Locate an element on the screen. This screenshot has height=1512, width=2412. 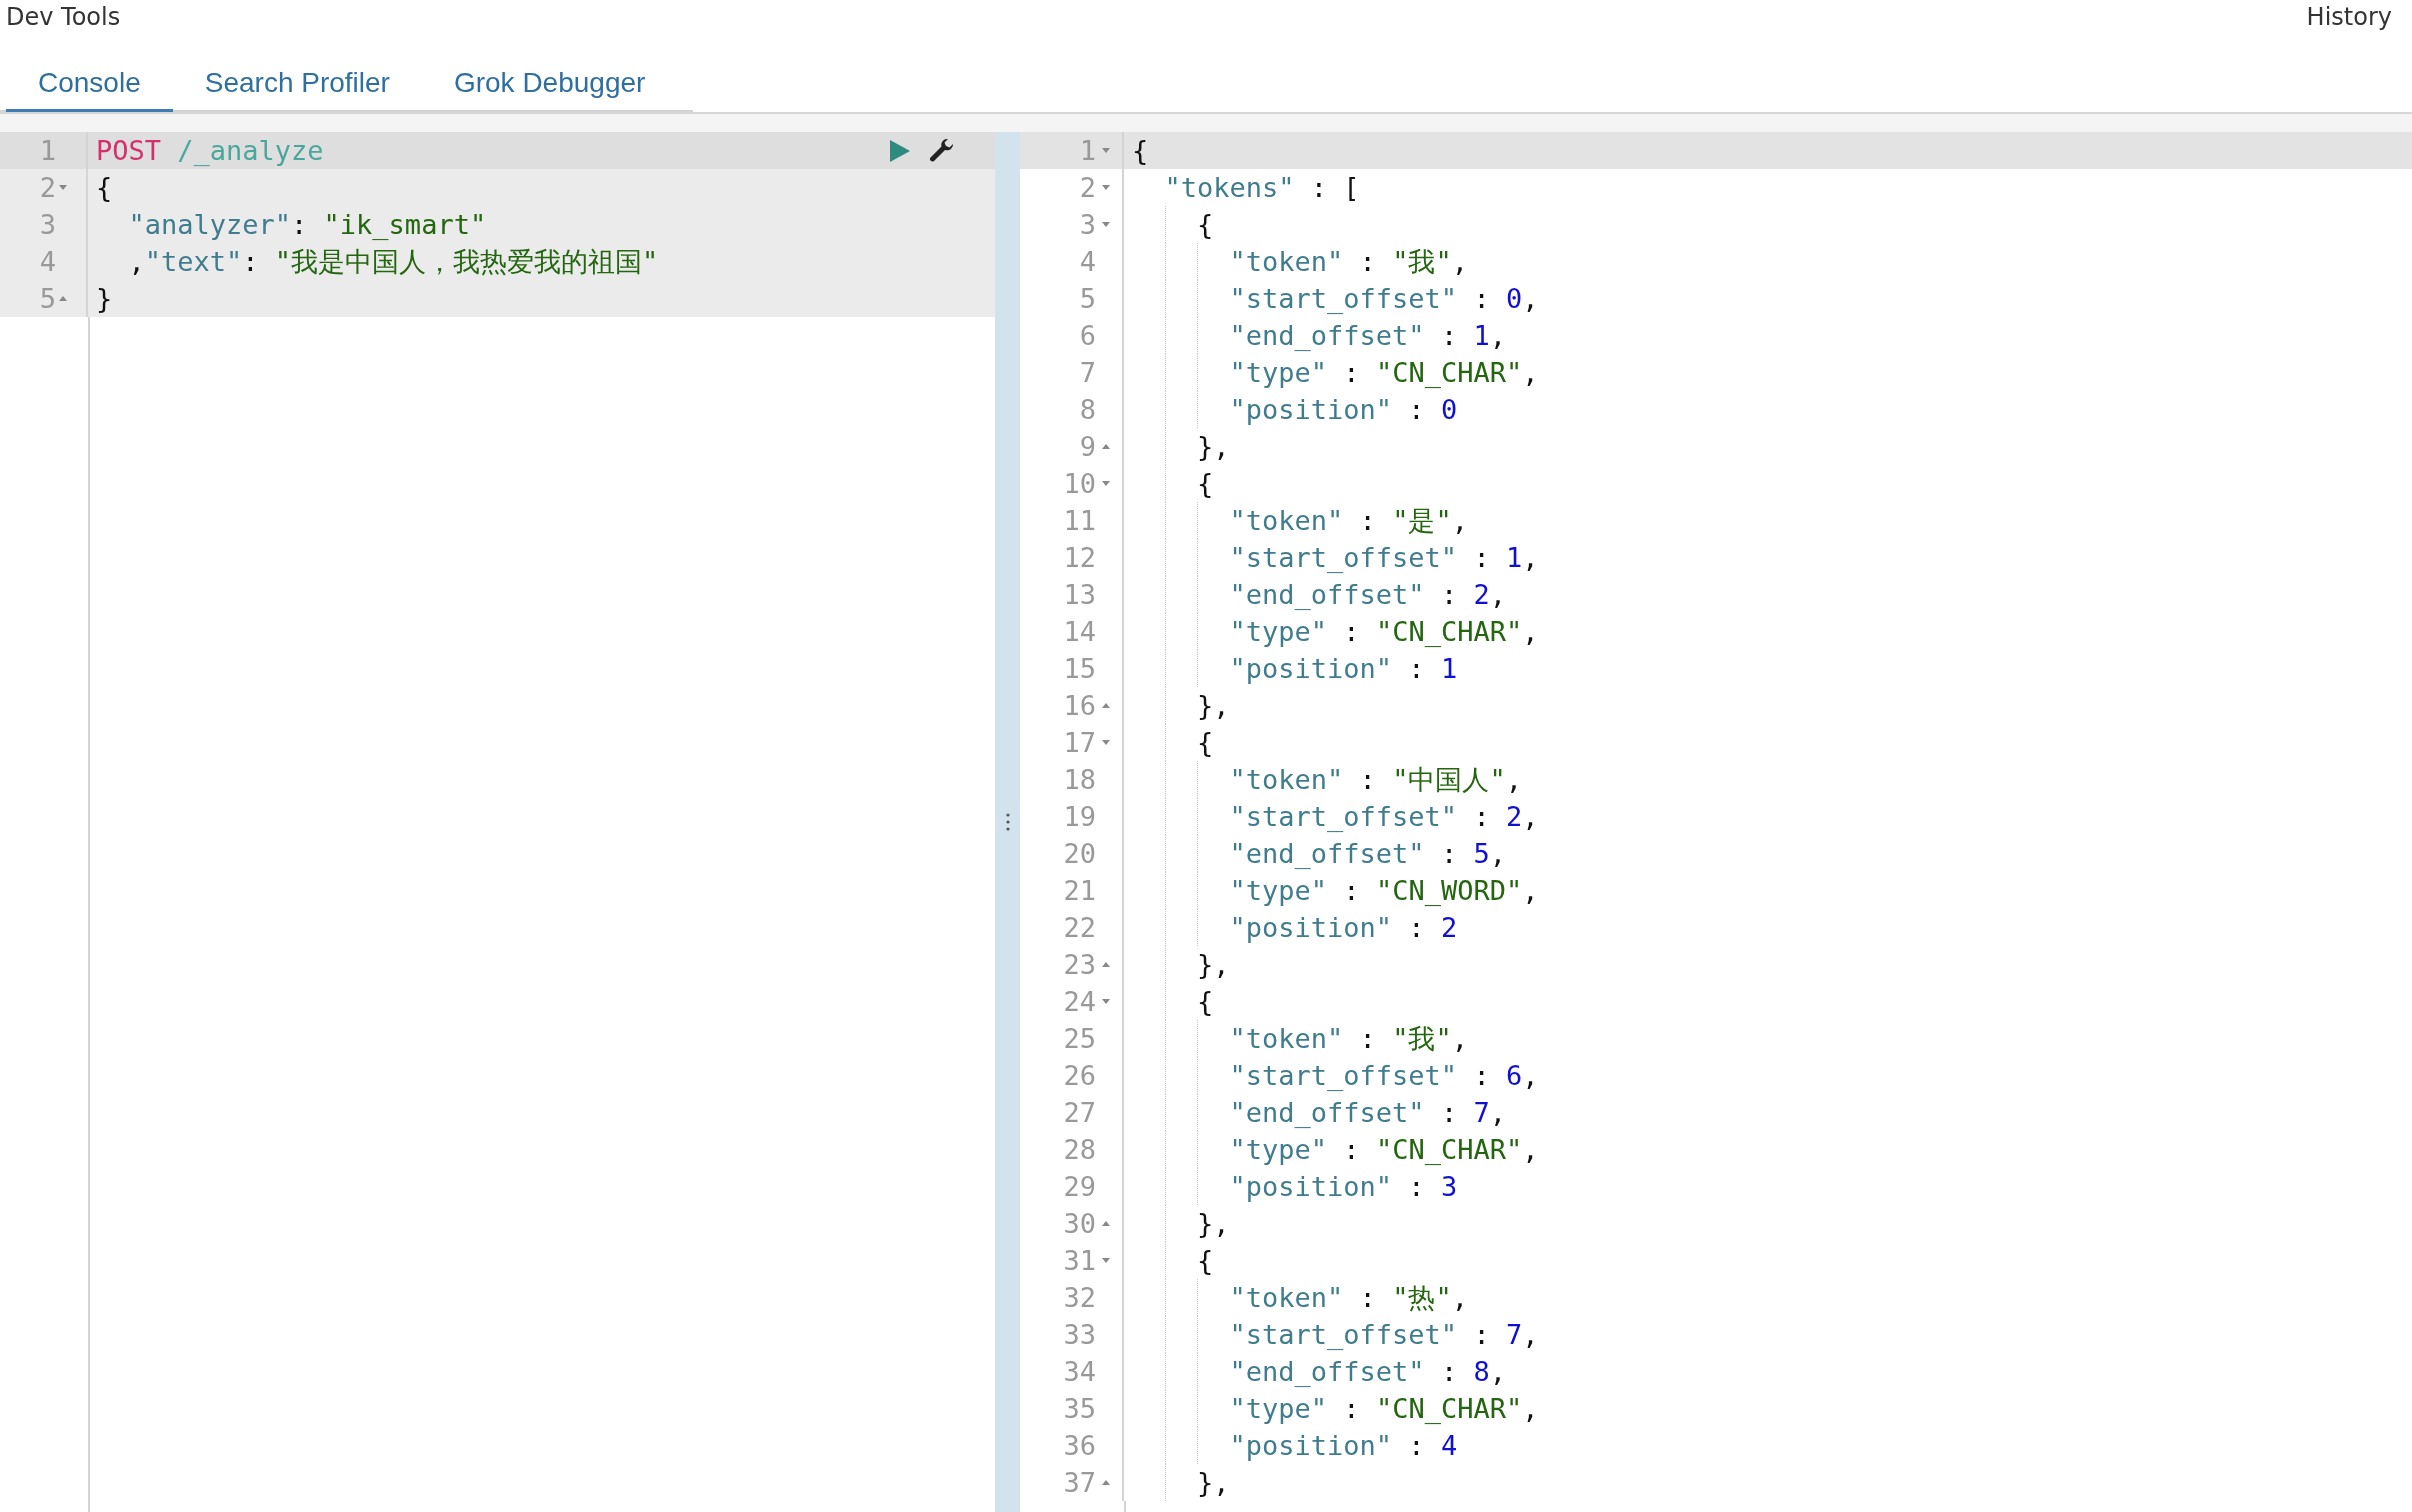
wrench-icon is located at coordinates (942, 150).